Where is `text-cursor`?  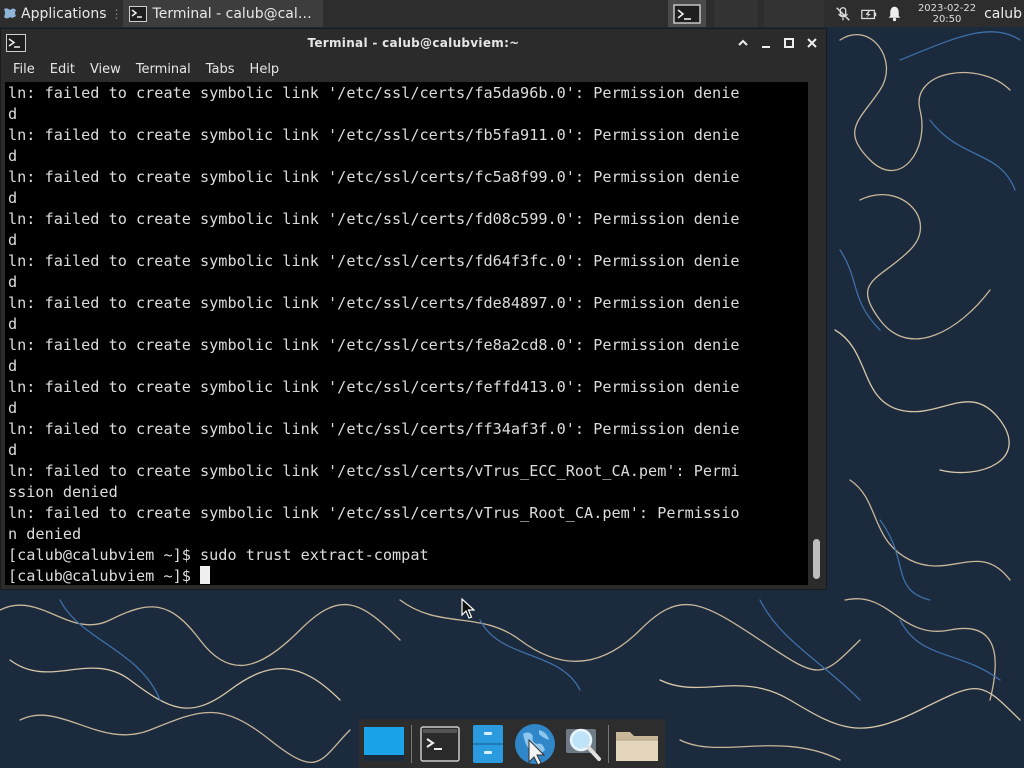 text-cursor is located at coordinates (205, 575).